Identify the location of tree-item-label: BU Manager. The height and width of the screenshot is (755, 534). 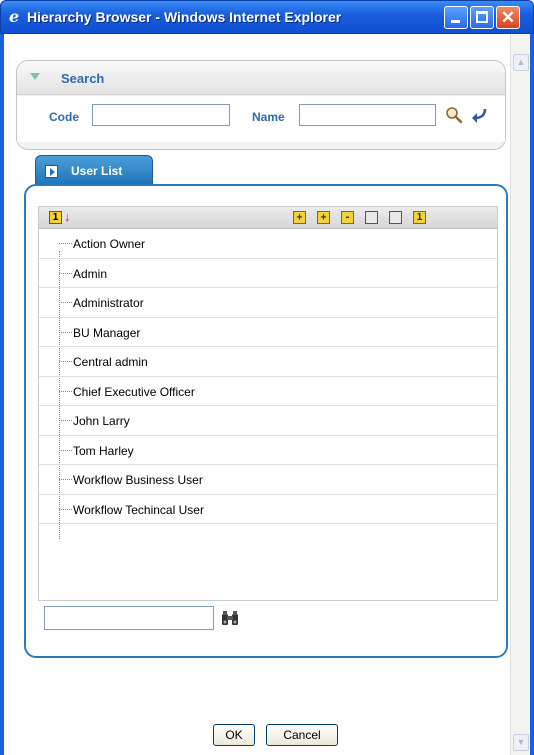
(106, 333).